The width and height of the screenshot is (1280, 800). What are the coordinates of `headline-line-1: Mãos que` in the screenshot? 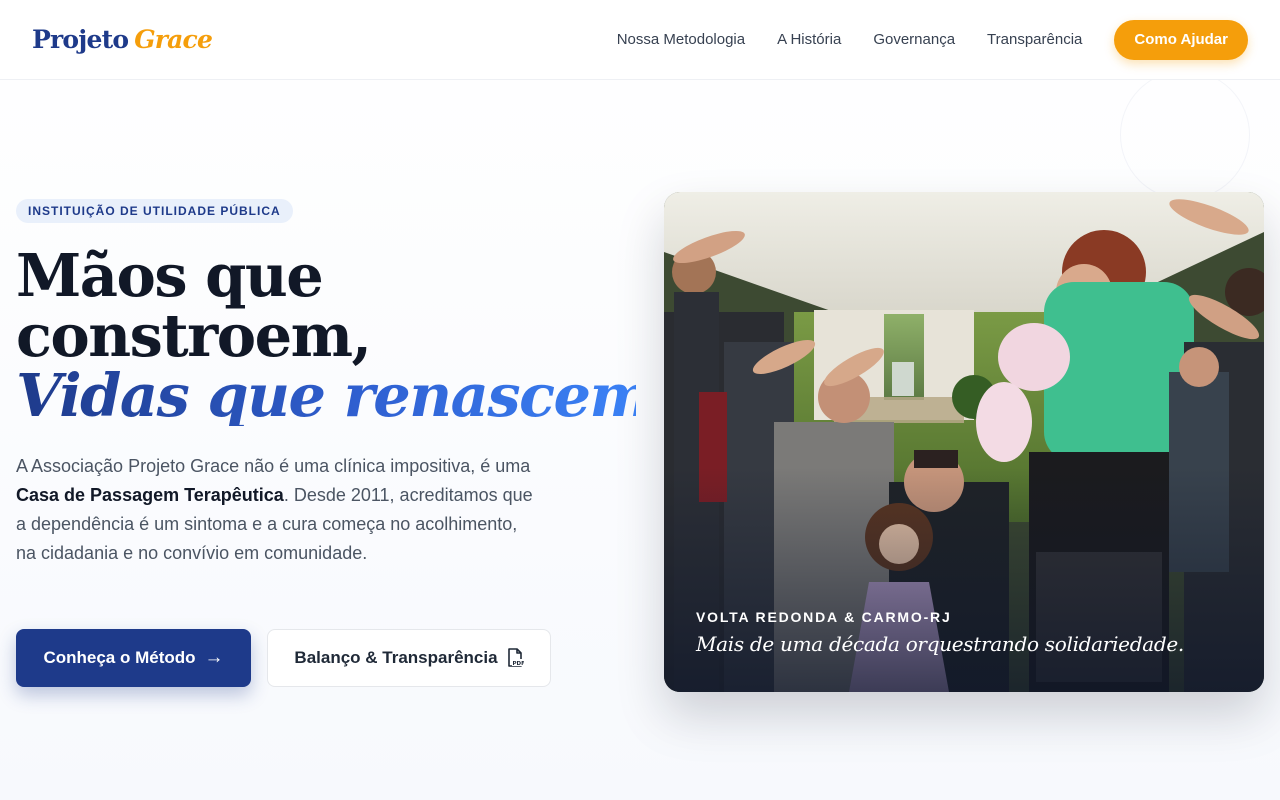 It's located at (170, 275).